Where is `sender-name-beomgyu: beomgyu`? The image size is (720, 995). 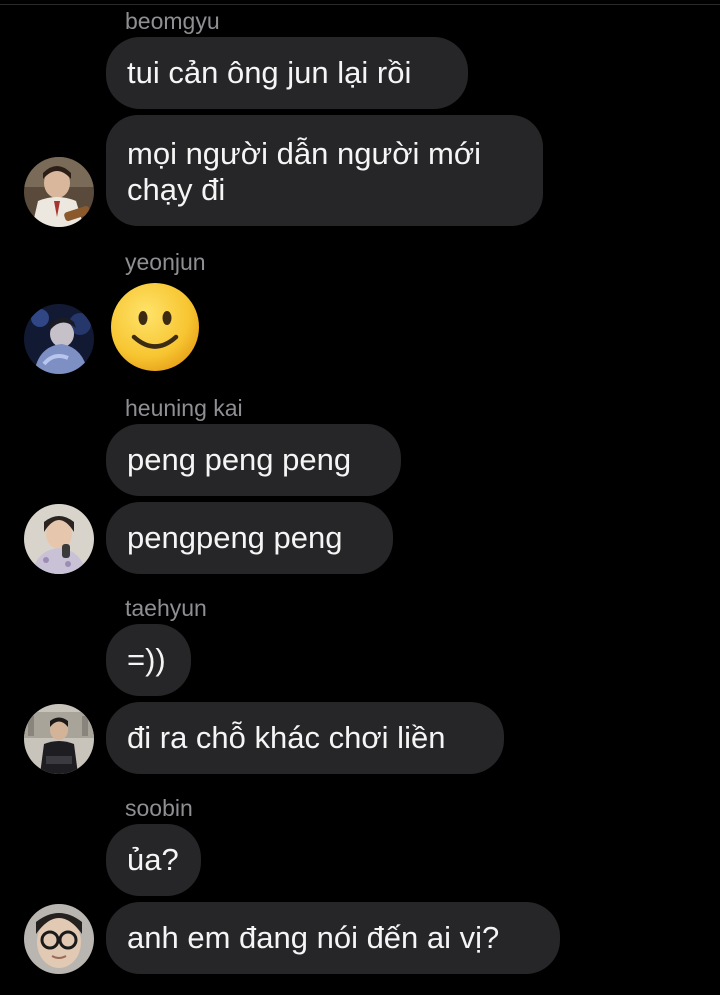
sender-name-beomgyu: beomgyu is located at coordinates (172, 21).